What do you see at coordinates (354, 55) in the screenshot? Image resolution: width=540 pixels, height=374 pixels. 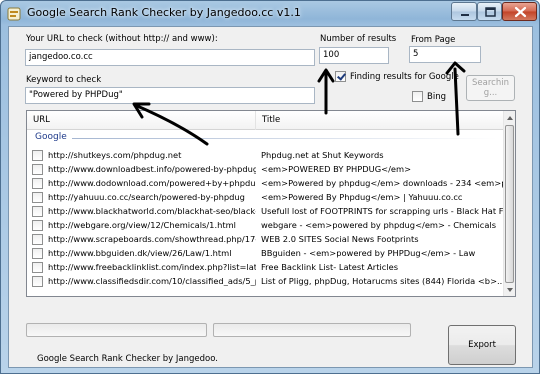 I see `results-count-input: 100` at bounding box center [354, 55].